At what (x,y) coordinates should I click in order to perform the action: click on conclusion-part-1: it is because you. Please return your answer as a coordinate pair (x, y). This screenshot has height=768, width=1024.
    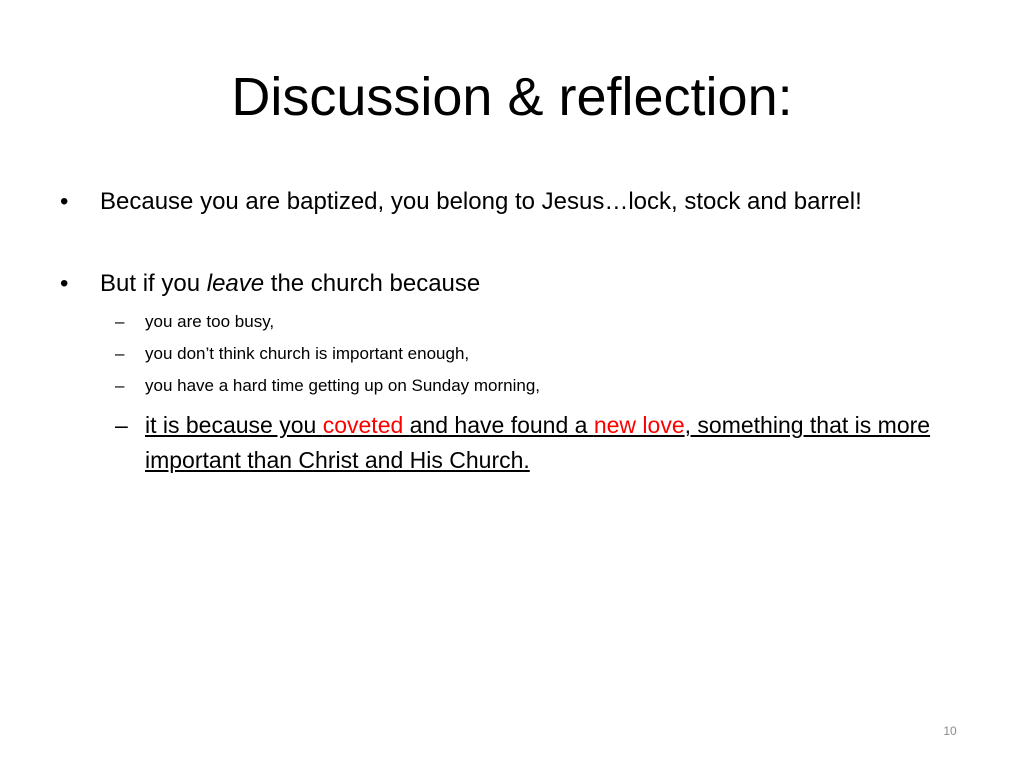
    Looking at the image, I should click on (234, 425).